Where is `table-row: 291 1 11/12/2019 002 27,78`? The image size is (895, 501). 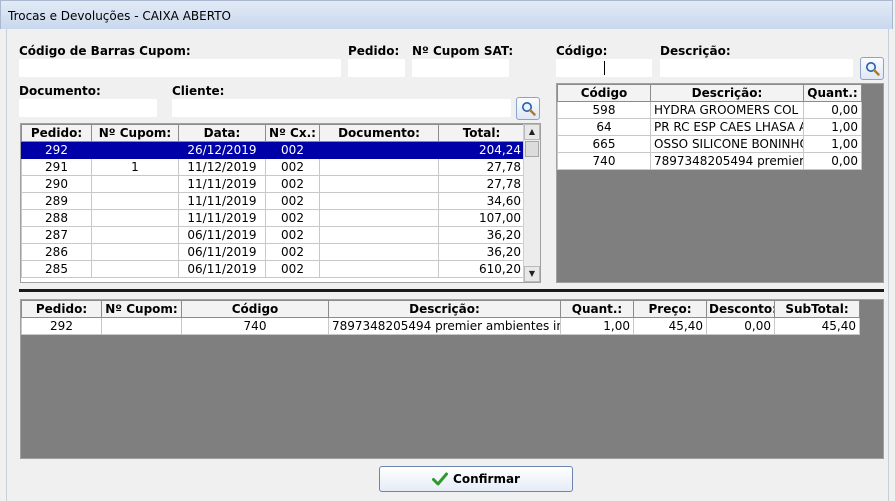 table-row: 291 1 11/12/2019 002 27,78 is located at coordinates (273, 167).